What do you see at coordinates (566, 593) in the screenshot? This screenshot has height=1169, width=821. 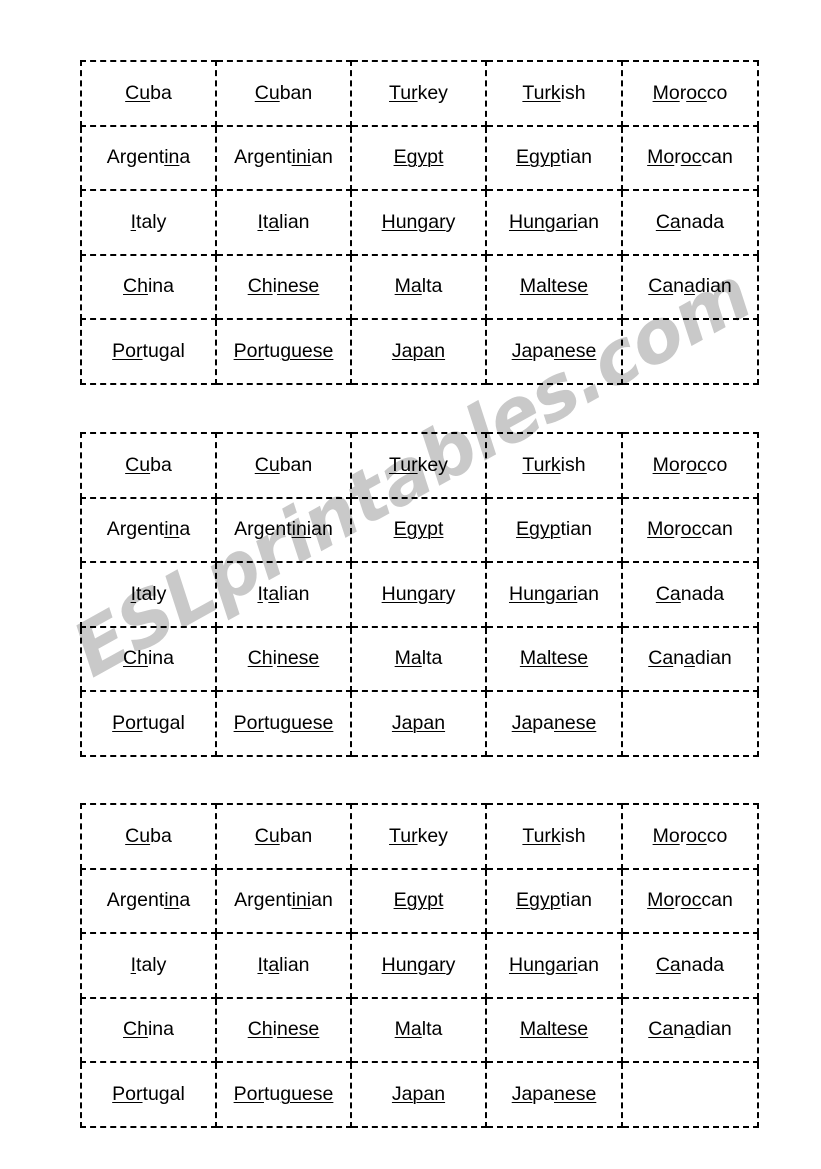 I see `underlined-segment: ari` at bounding box center [566, 593].